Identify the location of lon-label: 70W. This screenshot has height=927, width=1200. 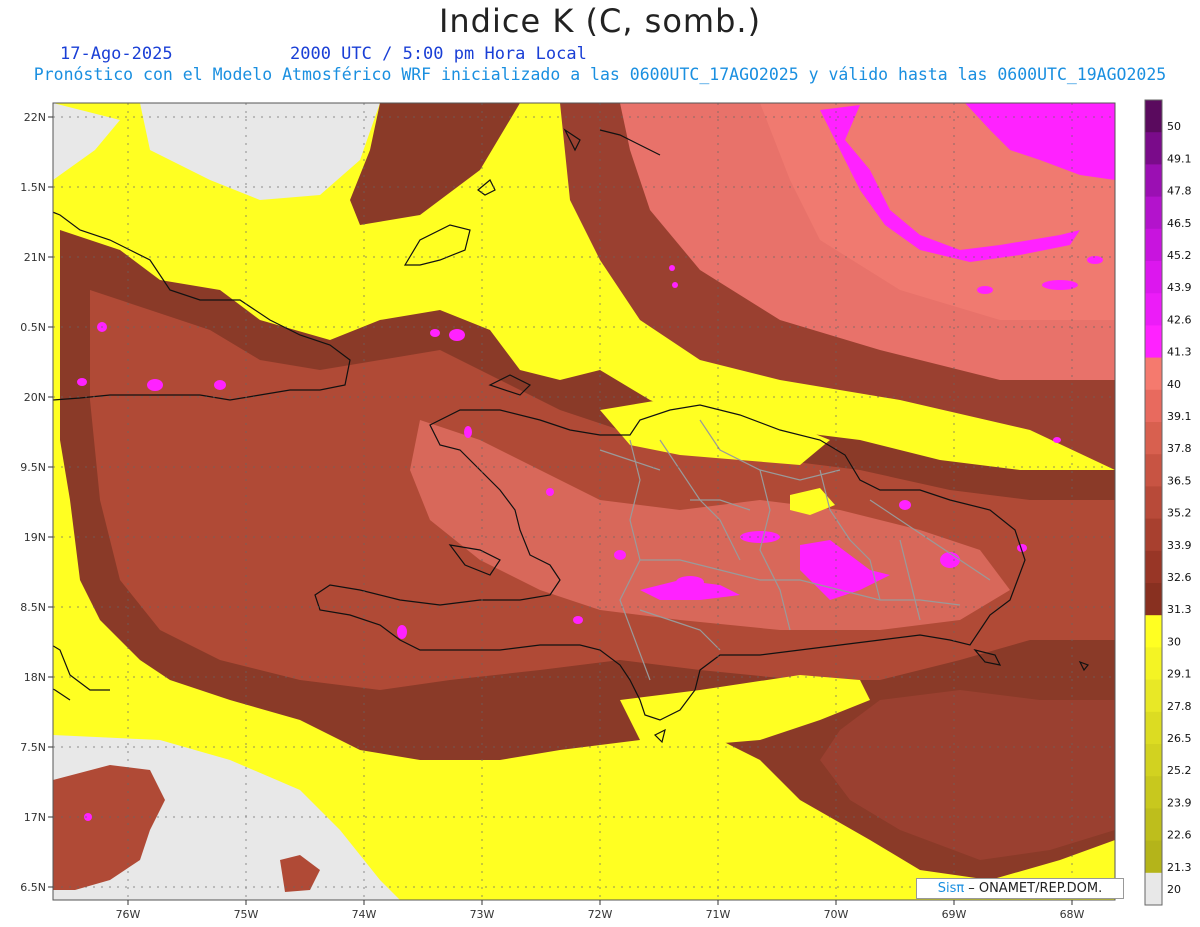
(836, 914).